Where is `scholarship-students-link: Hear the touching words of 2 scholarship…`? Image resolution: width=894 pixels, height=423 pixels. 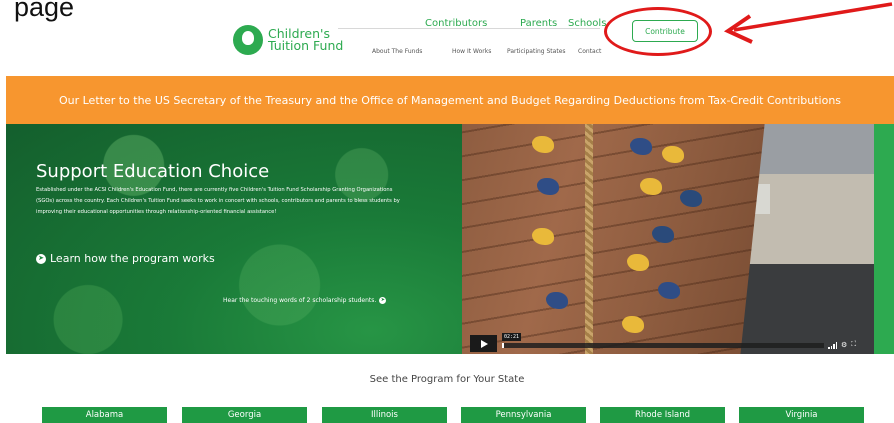
scholarship-students-link: Hear the touching words of 2 scholarship… is located at coordinates (305, 300).